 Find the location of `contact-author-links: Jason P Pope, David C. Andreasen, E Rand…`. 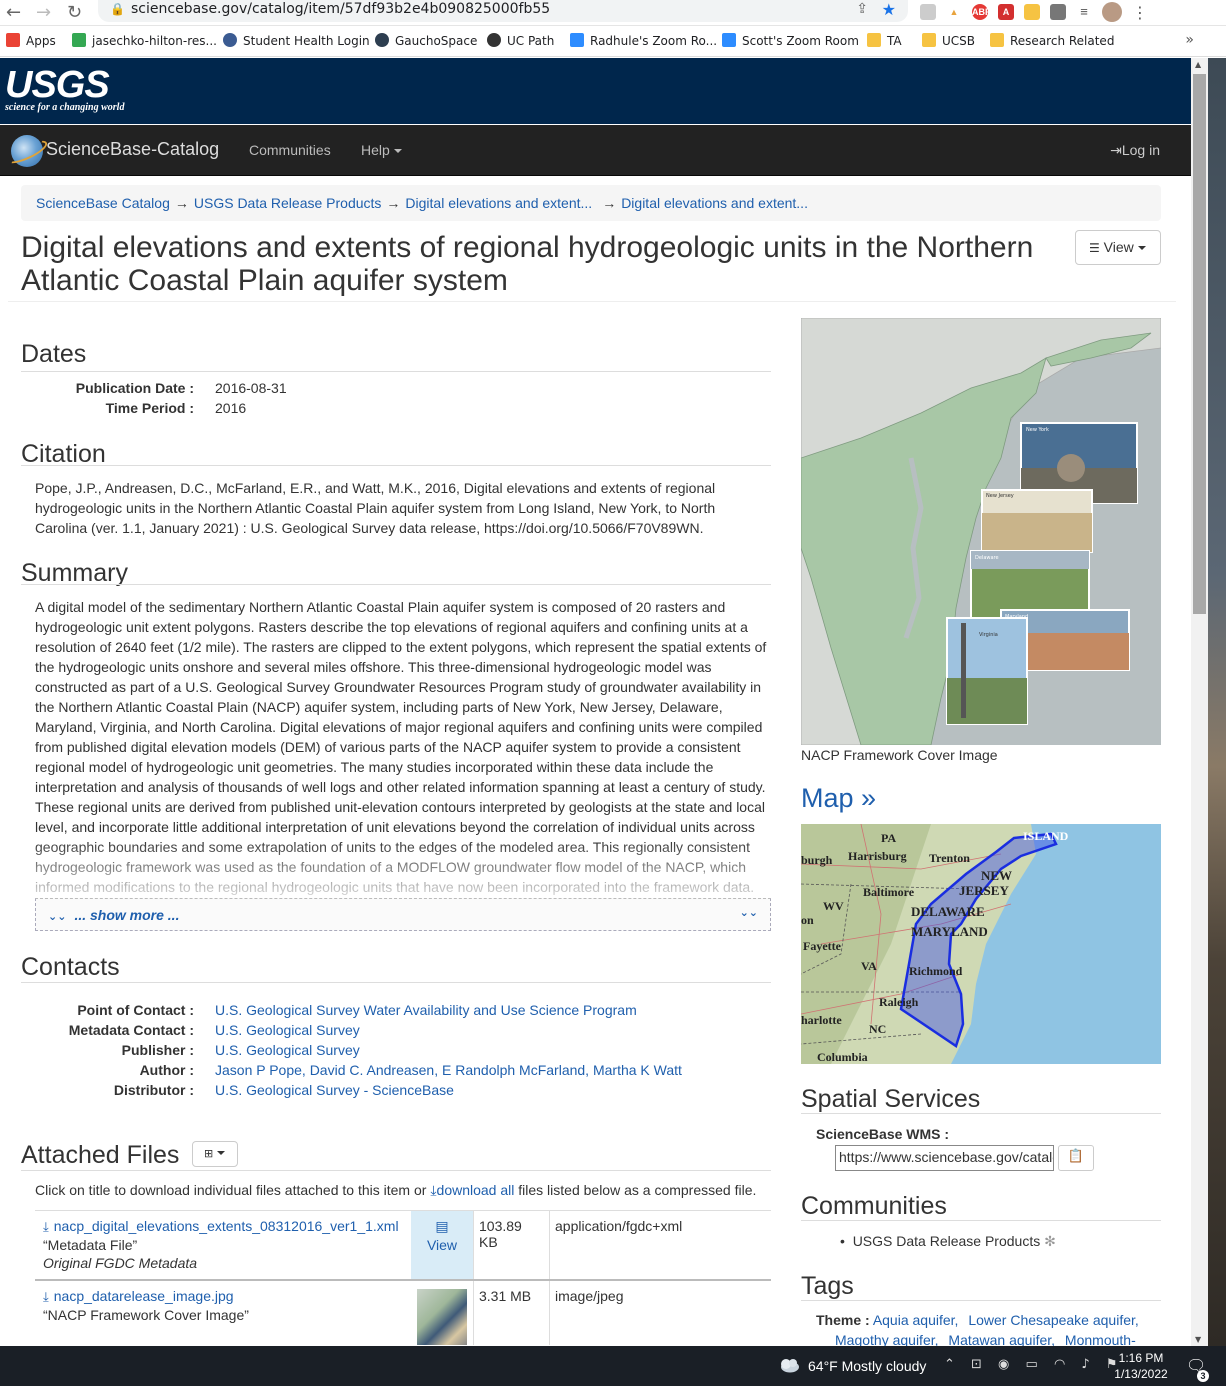

contact-author-links: Jason P Pope, David C. Andreasen, E Rand… is located at coordinates (448, 1070).